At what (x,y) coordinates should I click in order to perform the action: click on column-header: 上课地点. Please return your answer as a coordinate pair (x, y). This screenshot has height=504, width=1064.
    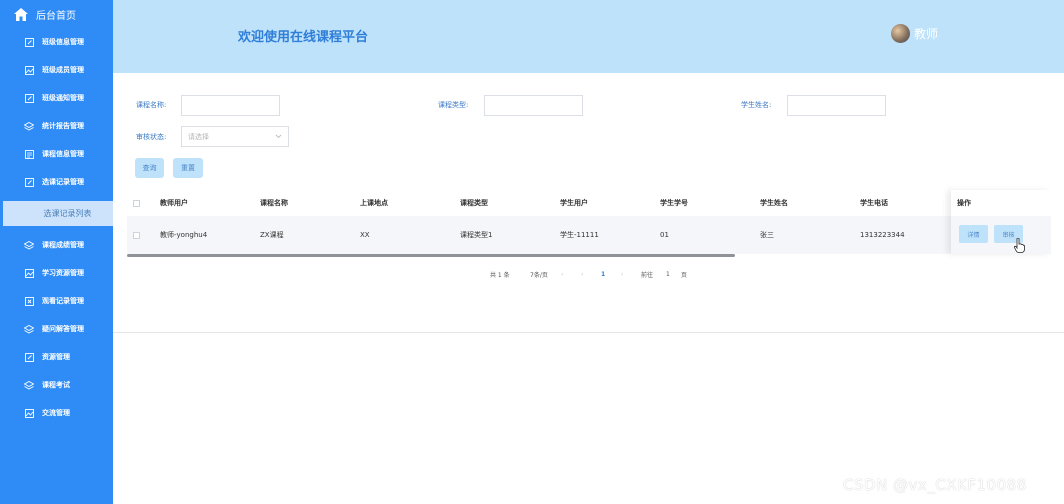
    Looking at the image, I should click on (374, 203).